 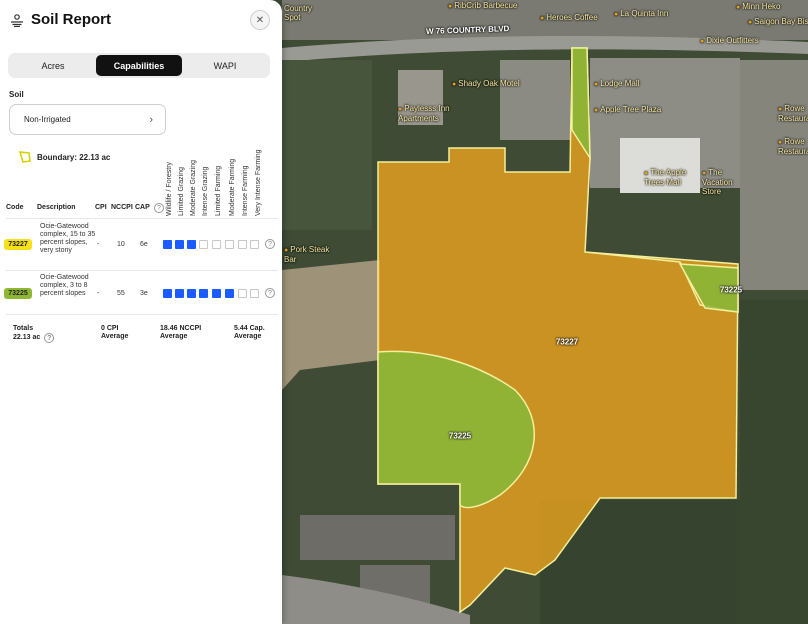 I want to click on col-header-nccpi: NCCPI, so click(x=122, y=207).